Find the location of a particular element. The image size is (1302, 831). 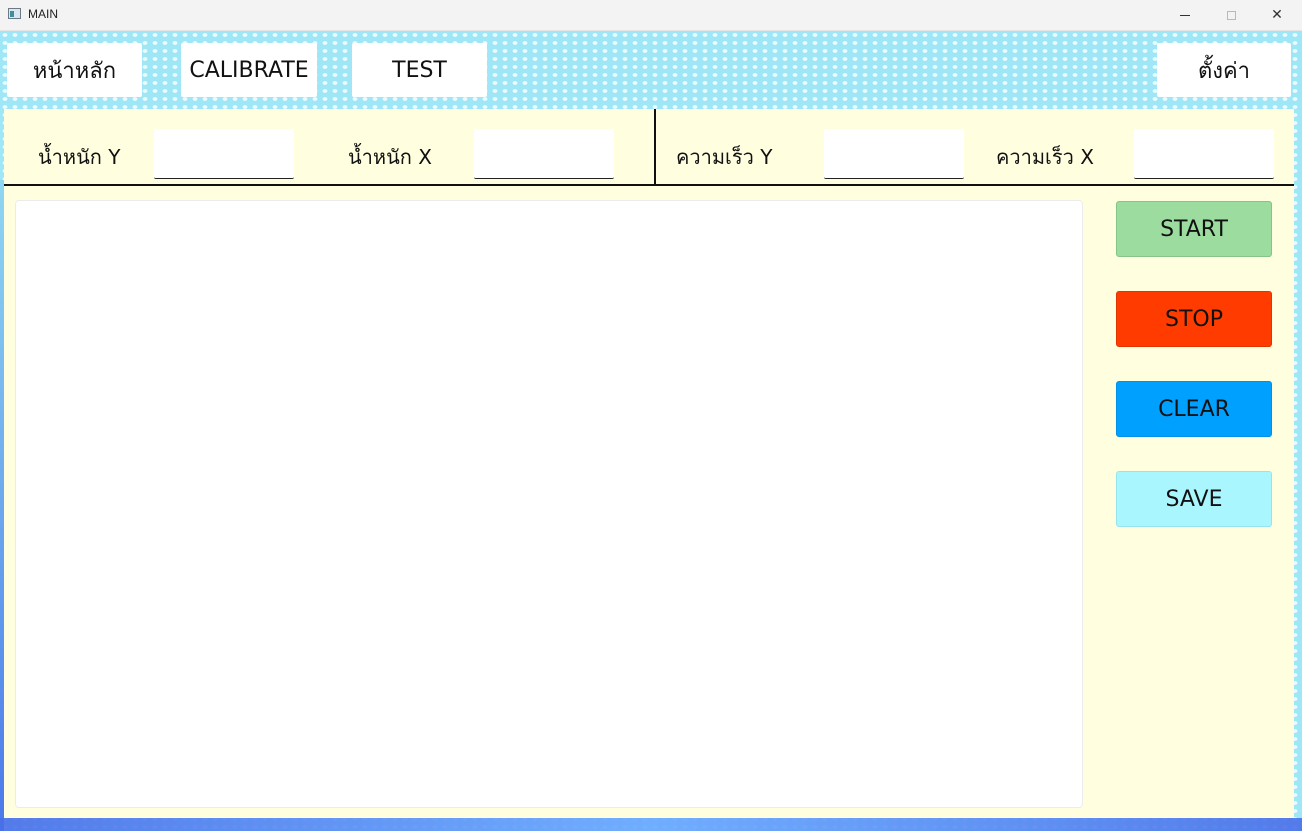

speed-x-label: ความเร็ว X is located at coordinates (1045, 157).